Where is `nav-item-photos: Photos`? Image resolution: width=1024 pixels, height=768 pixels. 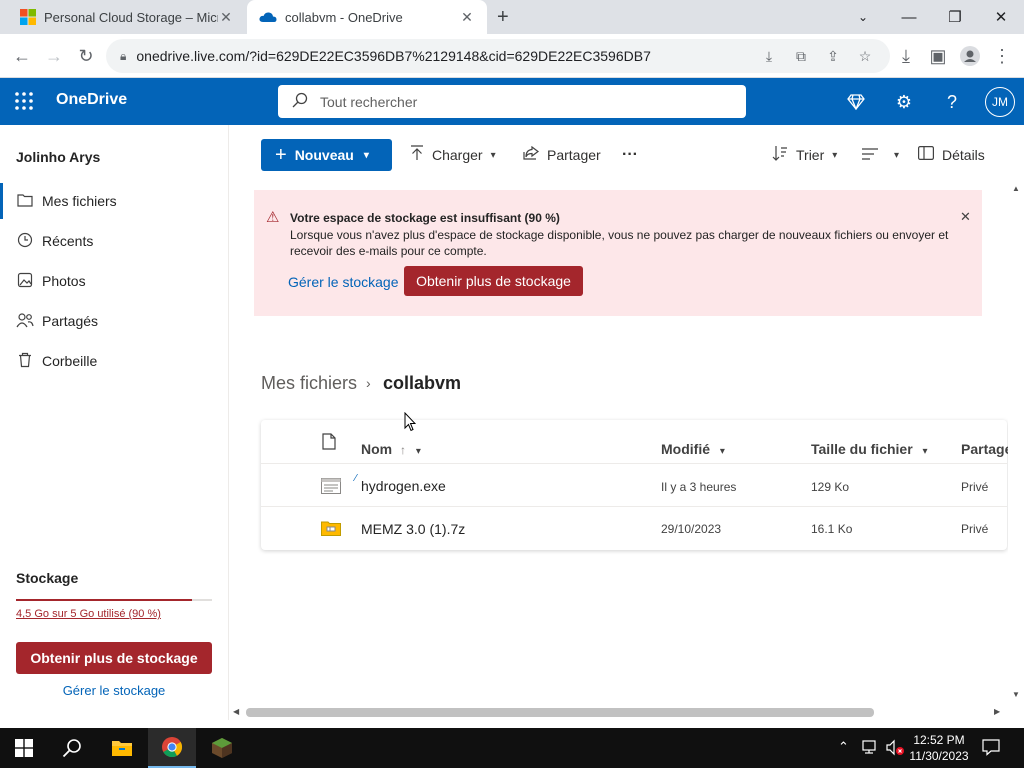 nav-item-photos: Photos is located at coordinates (114, 281).